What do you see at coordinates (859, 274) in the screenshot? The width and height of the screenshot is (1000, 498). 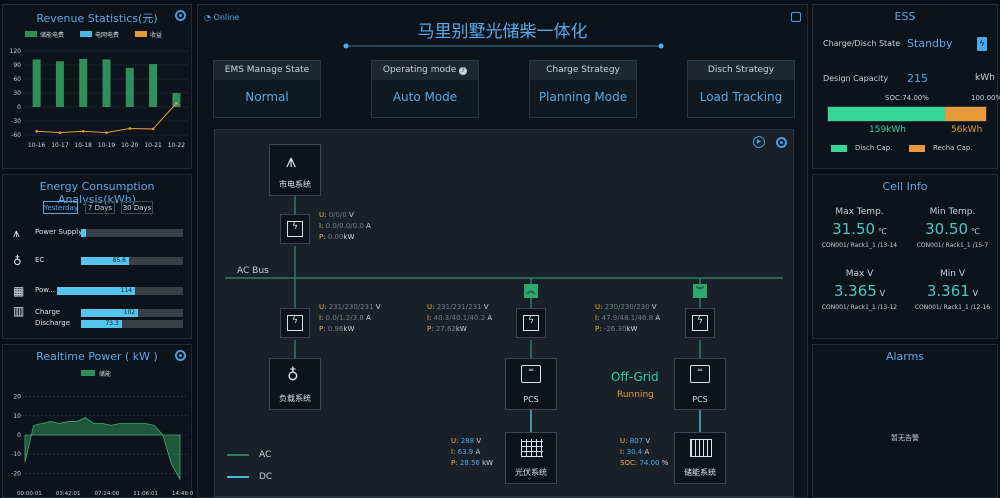 I see `cell-item-label: Max V` at bounding box center [859, 274].